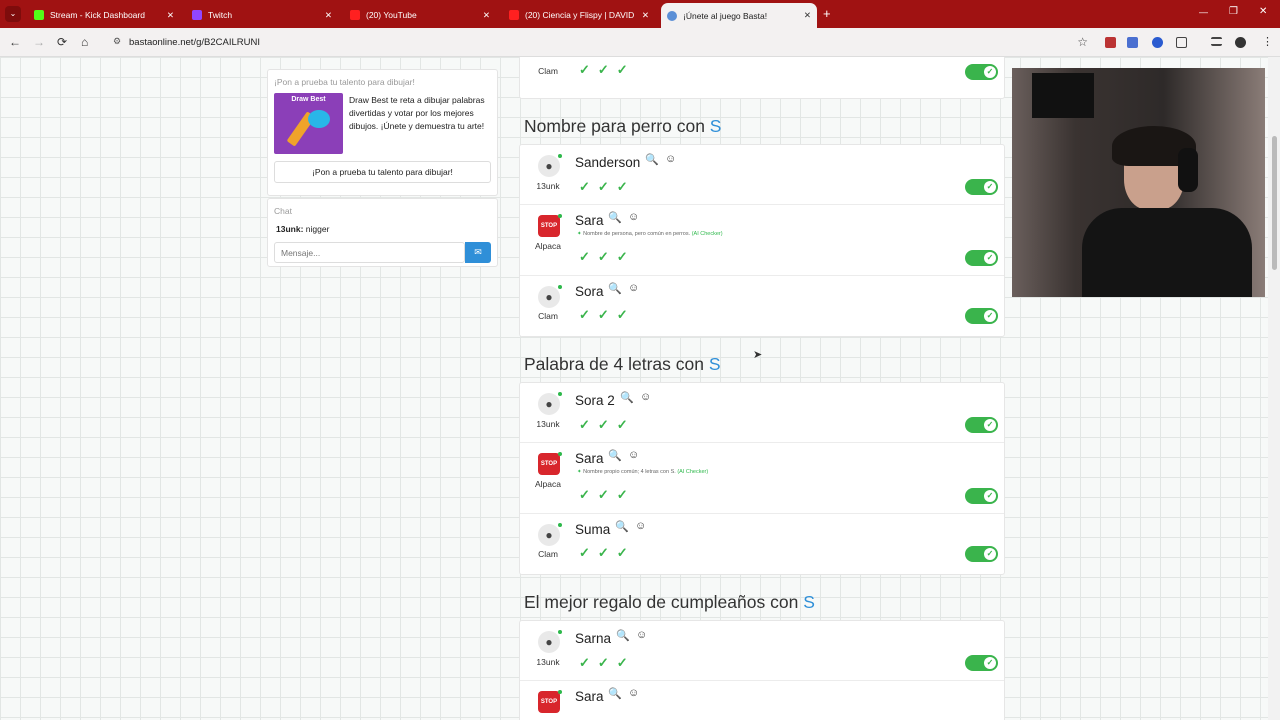 Image resolution: width=1280 pixels, height=720 pixels. What do you see at coordinates (369, 252) in the screenshot?
I see `chat-message-input` at bounding box center [369, 252].